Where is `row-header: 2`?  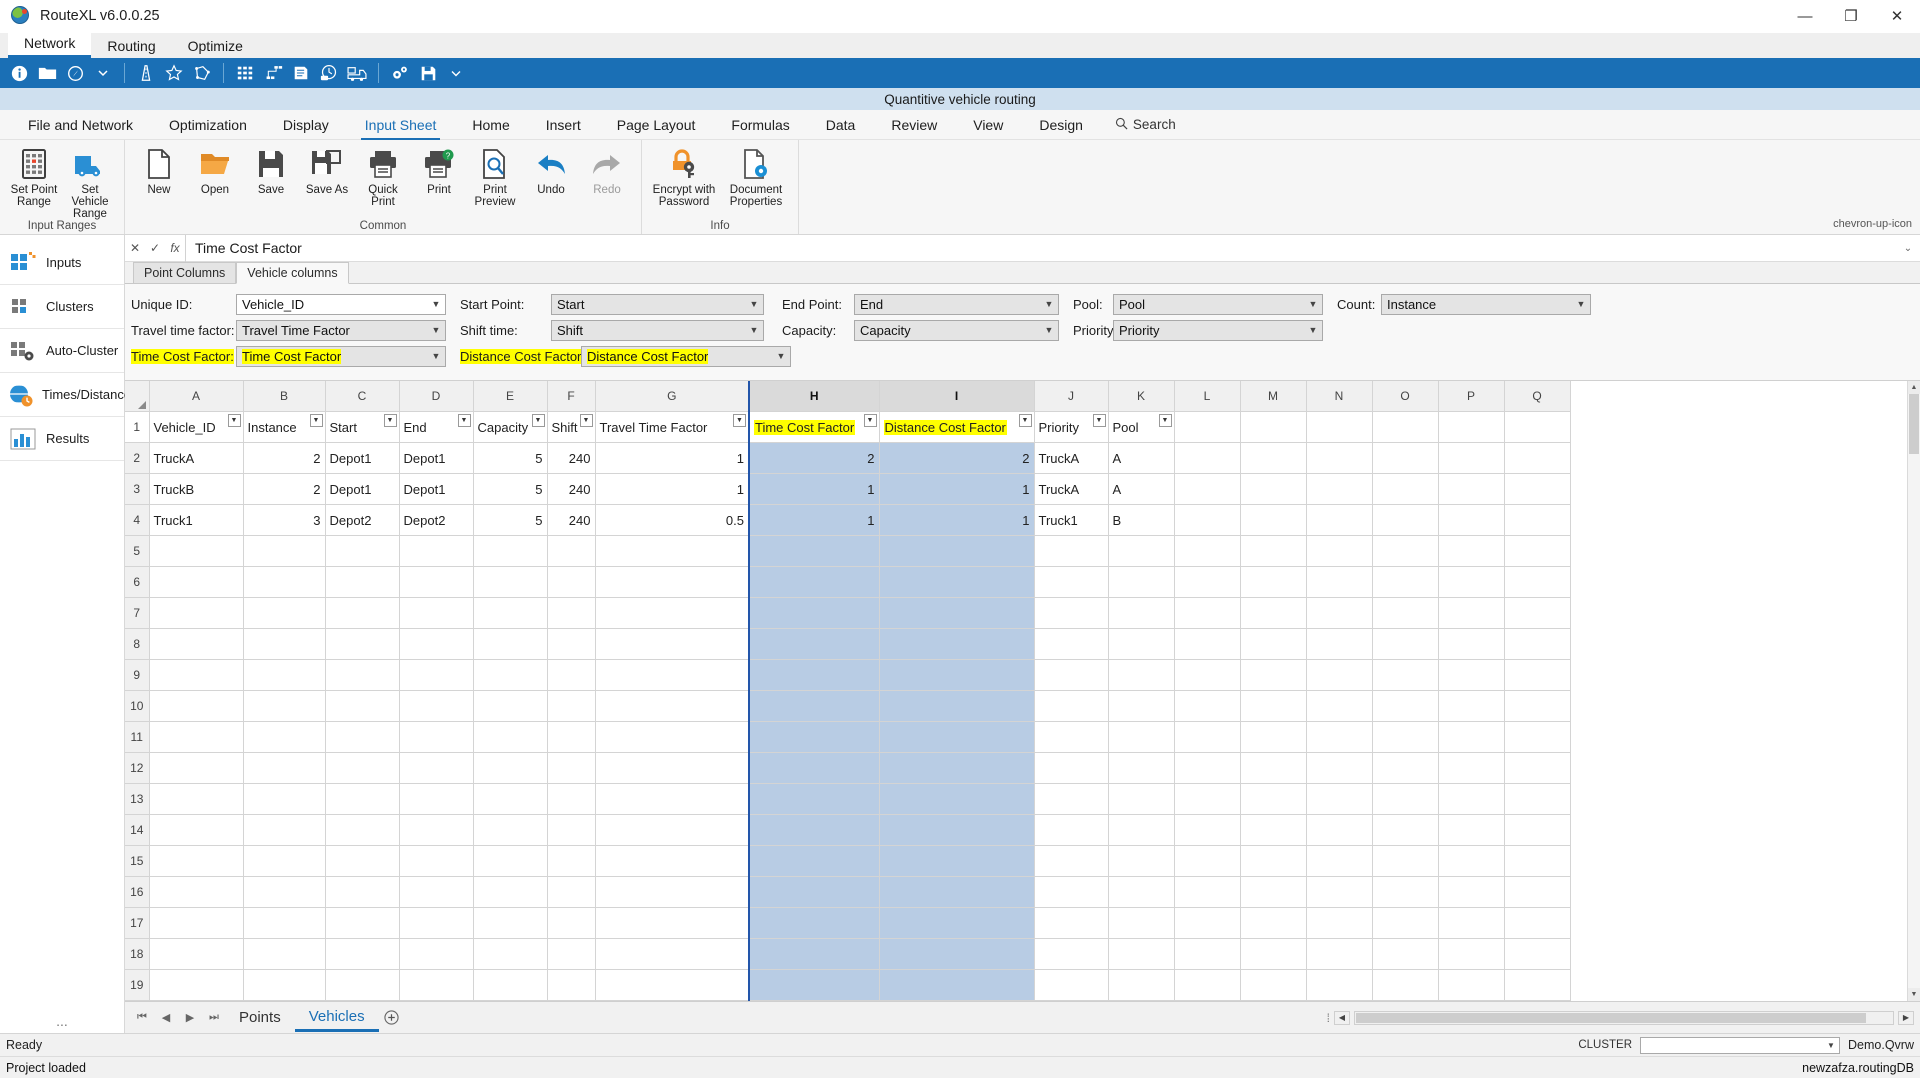 row-header: 2 is located at coordinates (137, 458).